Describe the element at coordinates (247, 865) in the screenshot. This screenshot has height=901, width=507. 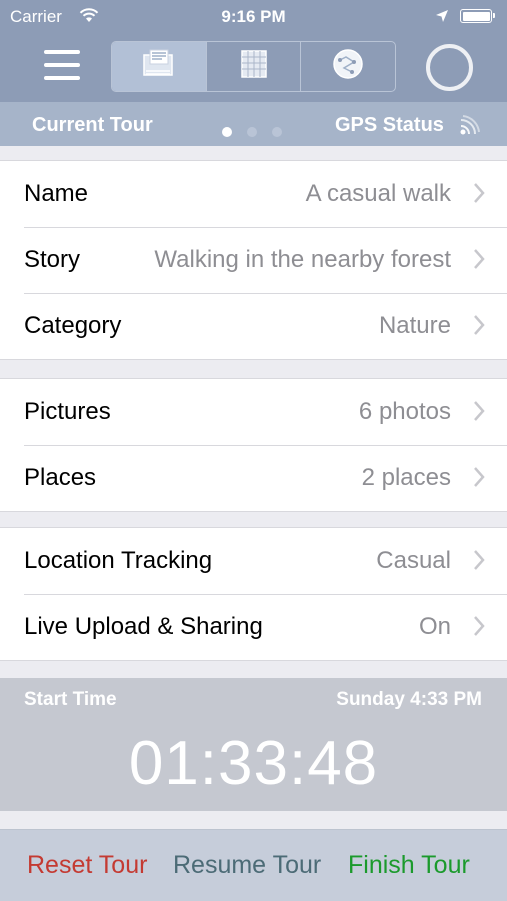
I see `resume-tour-button: Resume Tour` at that location.